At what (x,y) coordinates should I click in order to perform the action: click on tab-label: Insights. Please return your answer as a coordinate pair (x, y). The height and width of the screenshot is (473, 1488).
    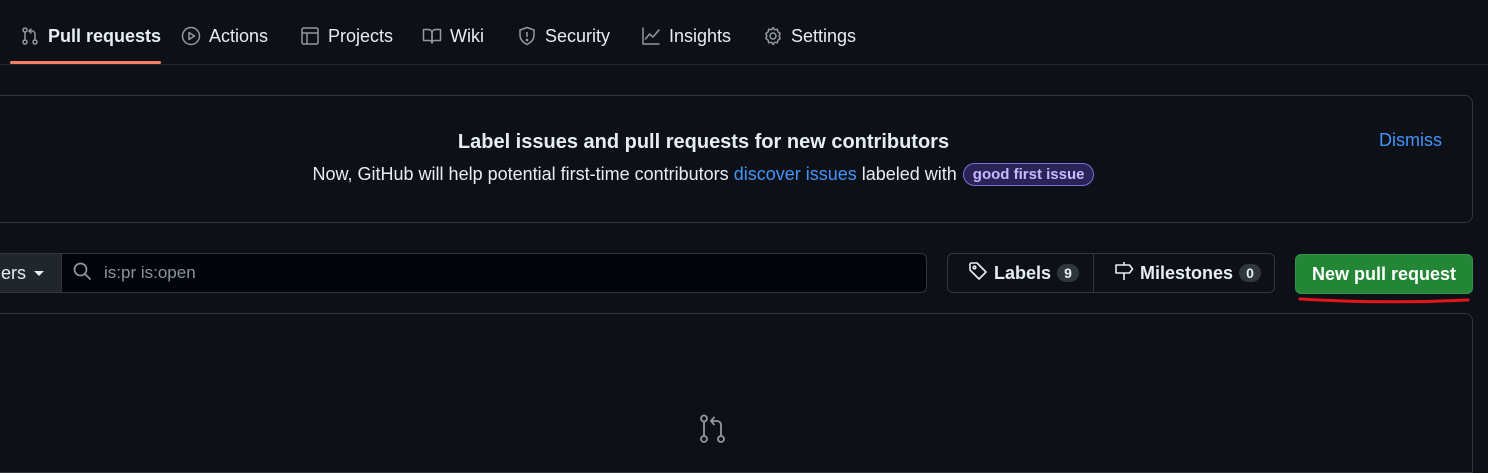
    Looking at the image, I should click on (700, 35).